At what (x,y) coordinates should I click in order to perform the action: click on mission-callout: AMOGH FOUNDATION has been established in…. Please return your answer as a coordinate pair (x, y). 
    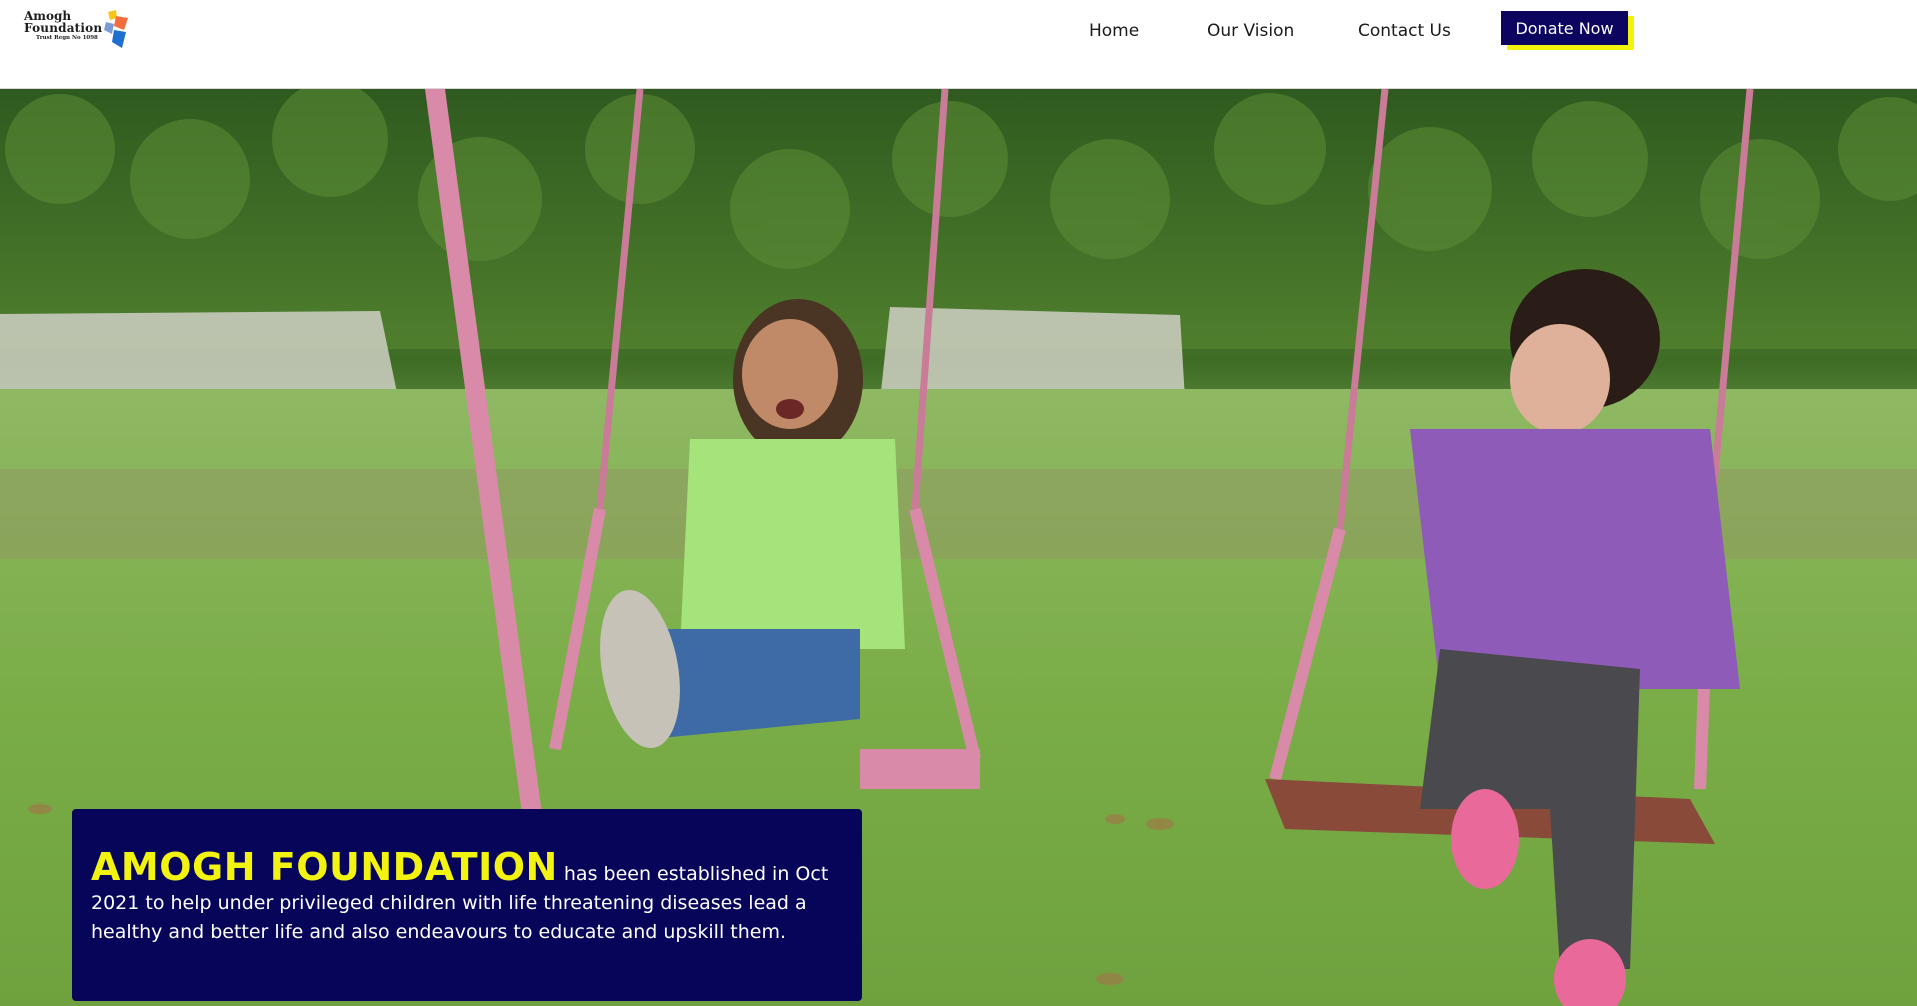
    Looking at the image, I should click on (467, 905).